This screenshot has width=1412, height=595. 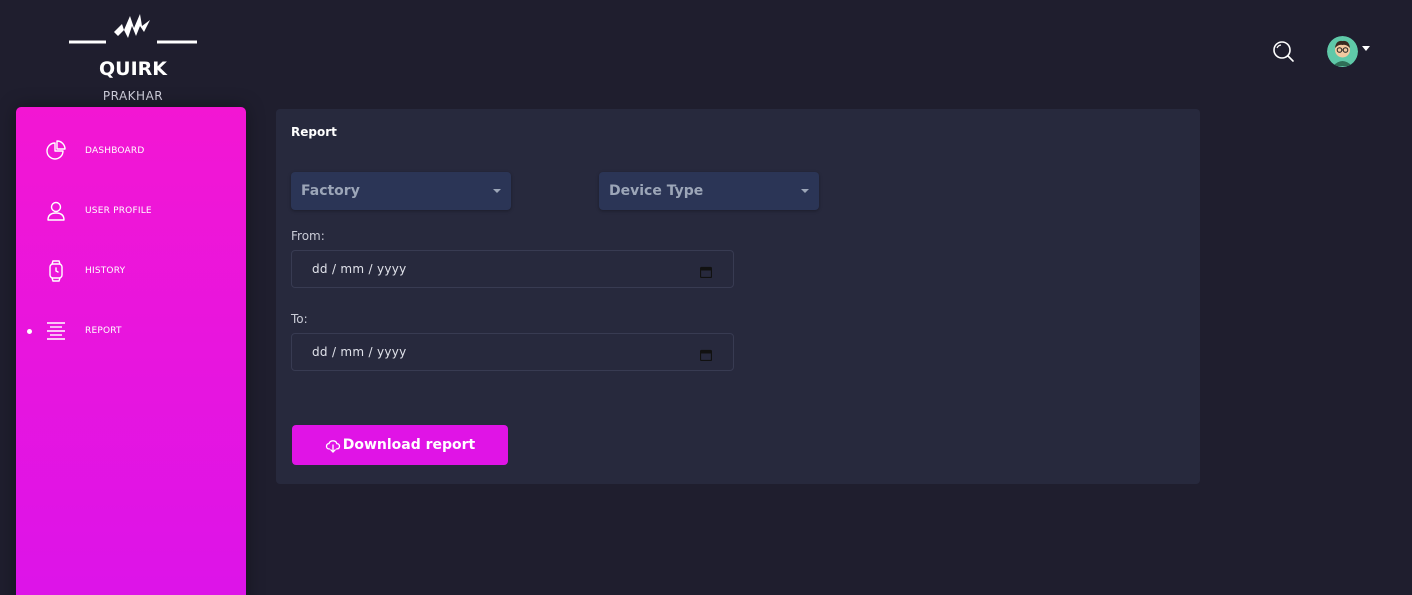 What do you see at coordinates (314, 132) in the screenshot?
I see `page-title: Report` at bounding box center [314, 132].